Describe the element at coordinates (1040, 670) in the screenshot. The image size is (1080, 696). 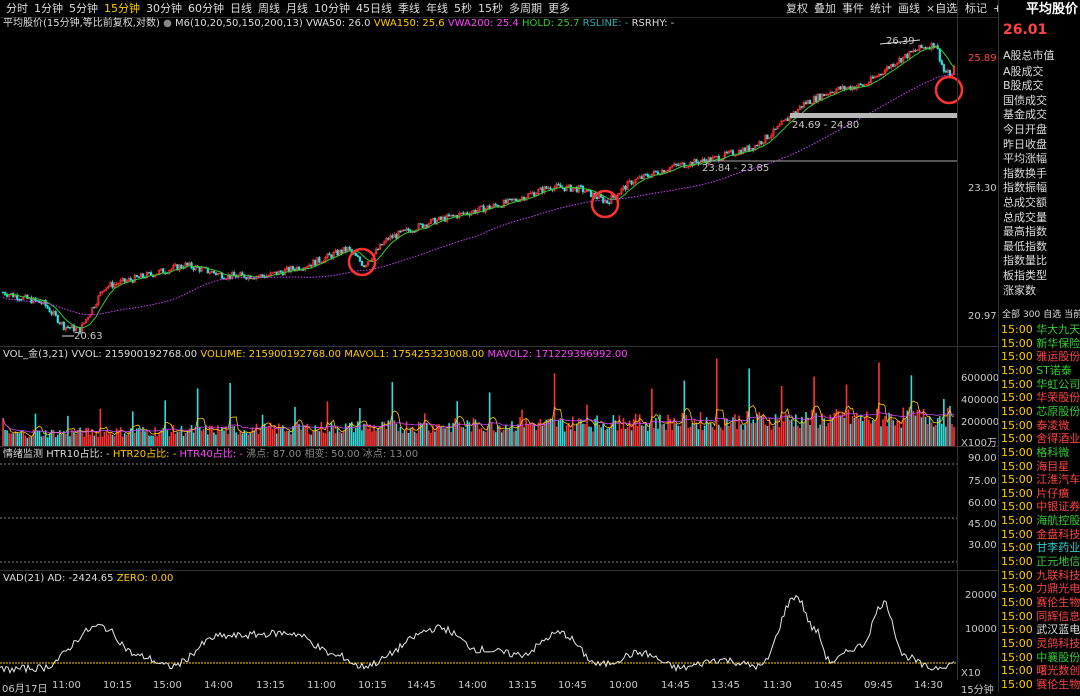
I see `stock-list-item: 15:00 曙光数创` at that location.